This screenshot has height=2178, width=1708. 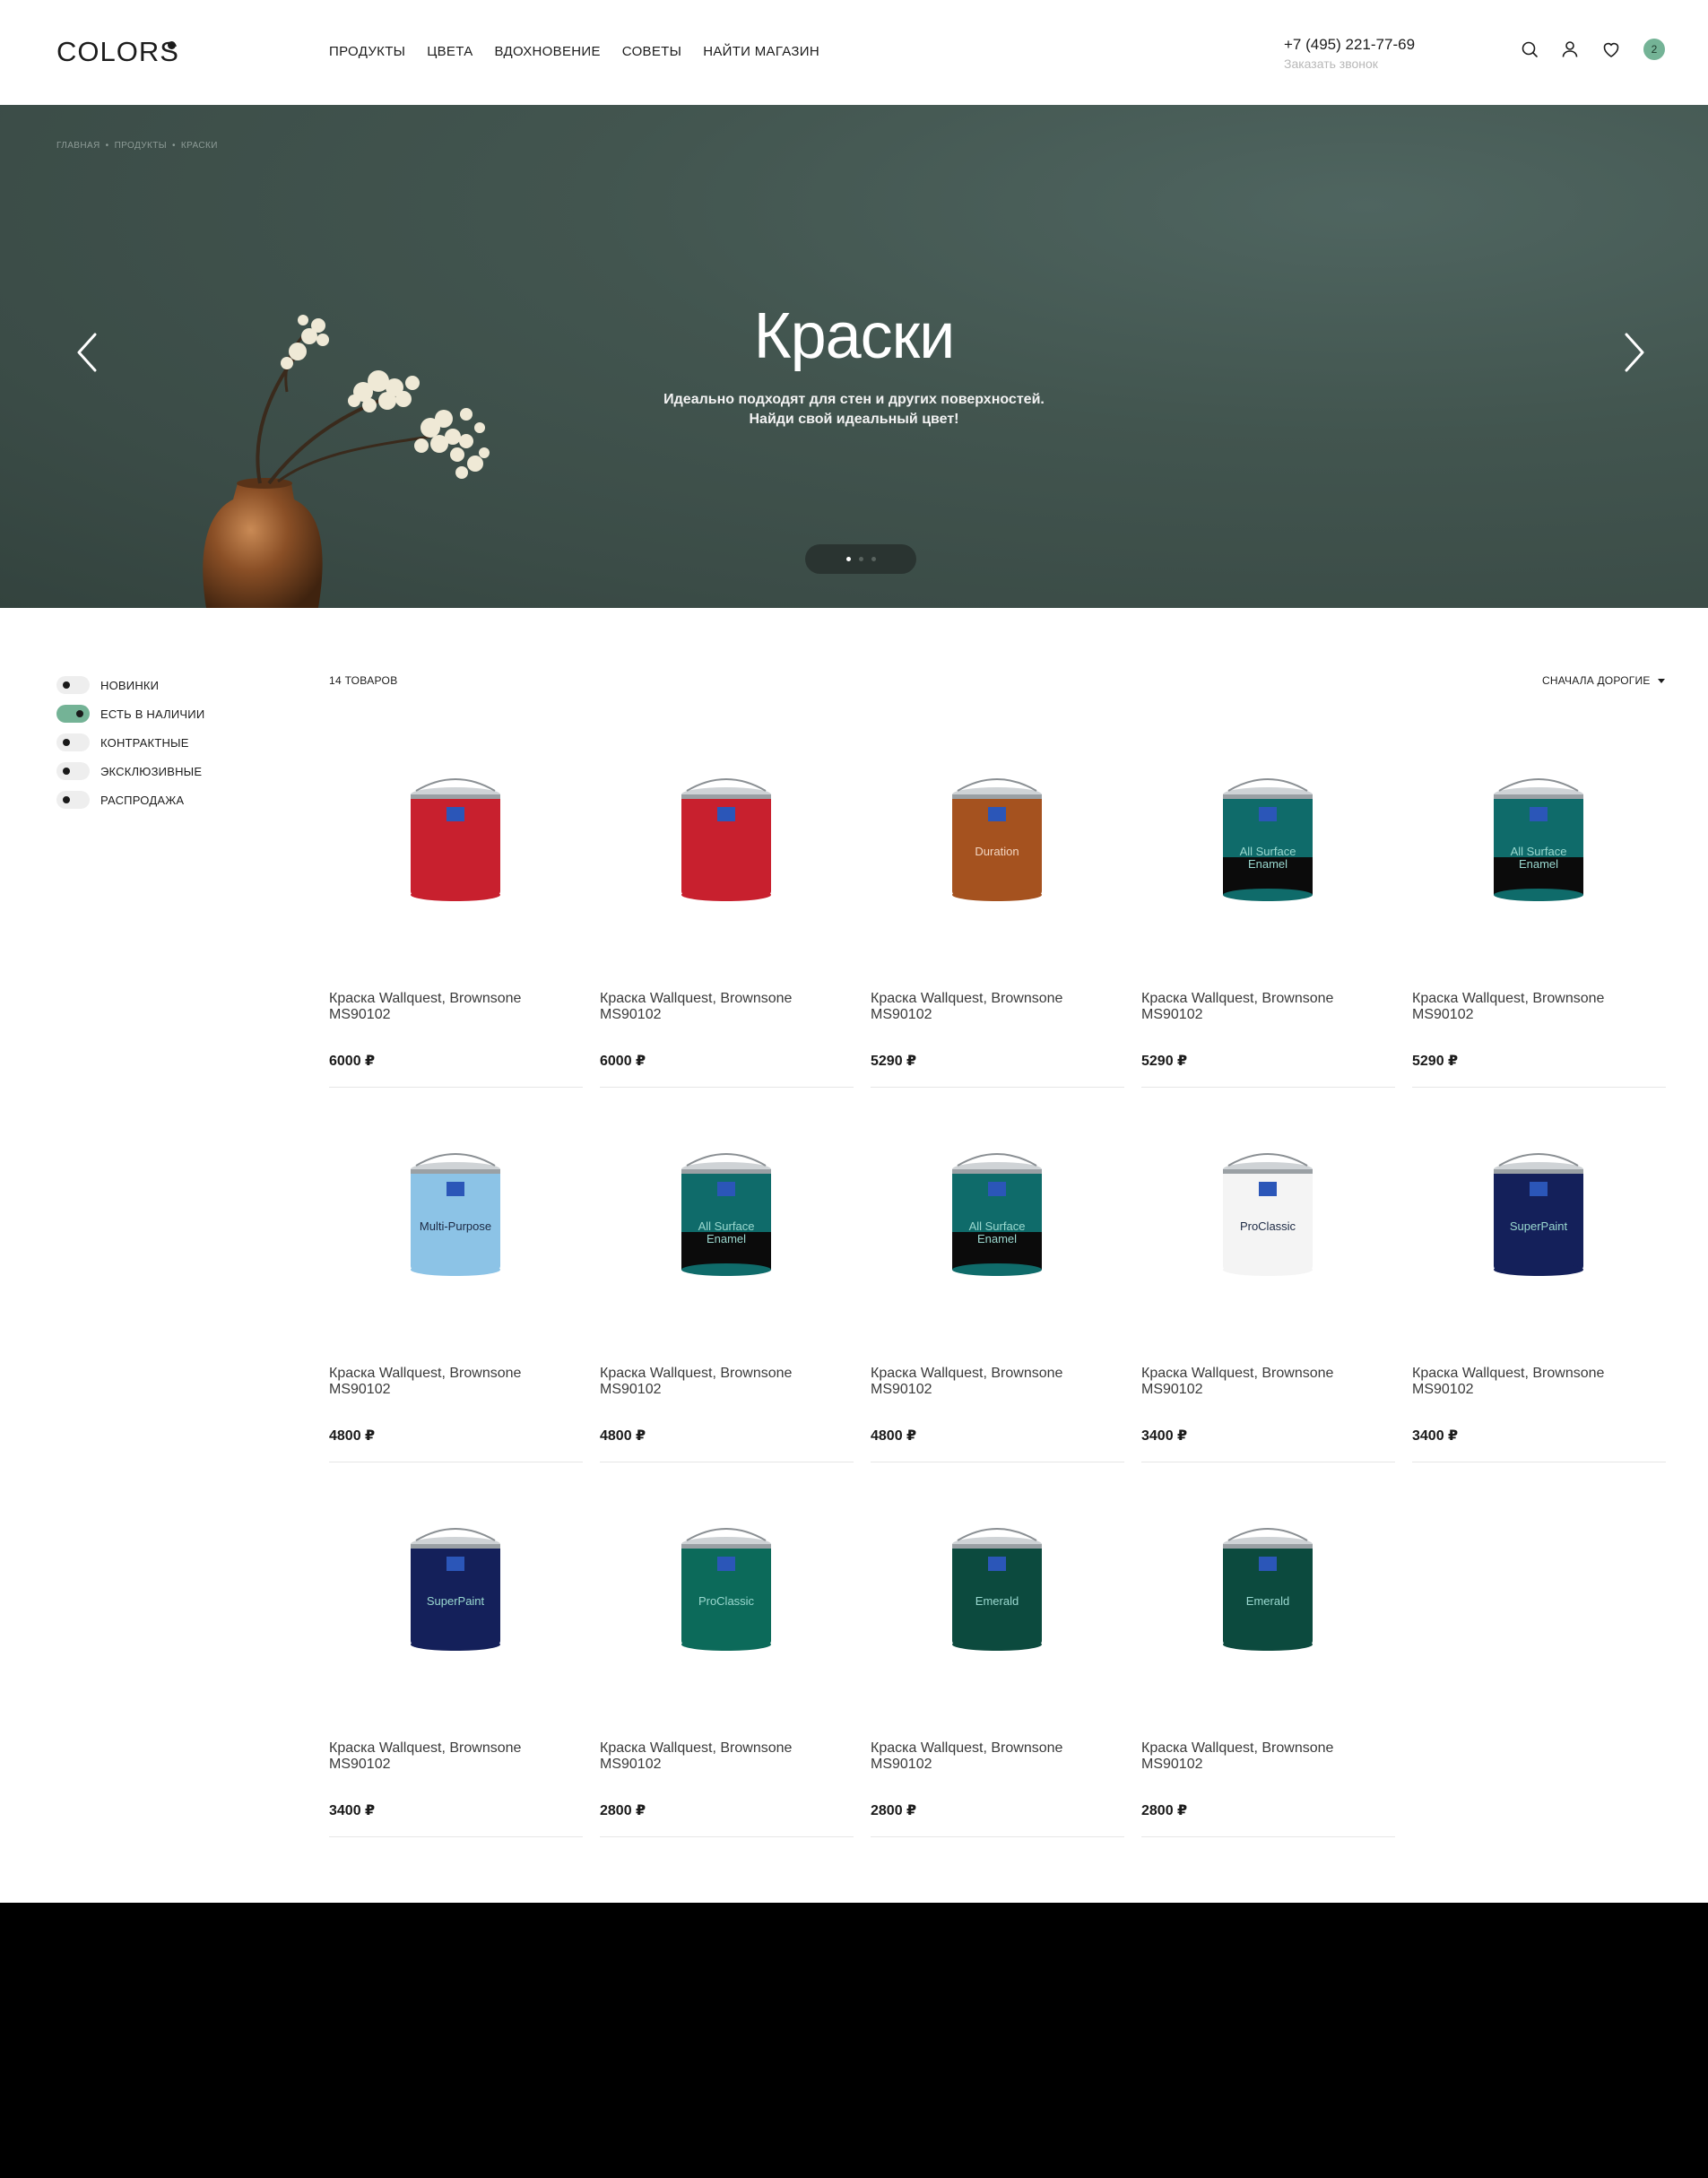 I want to click on breadcrumb: ГЛАВНАЯ • ПРОДУКТЫ • КРАСКИ, so click(x=137, y=146).